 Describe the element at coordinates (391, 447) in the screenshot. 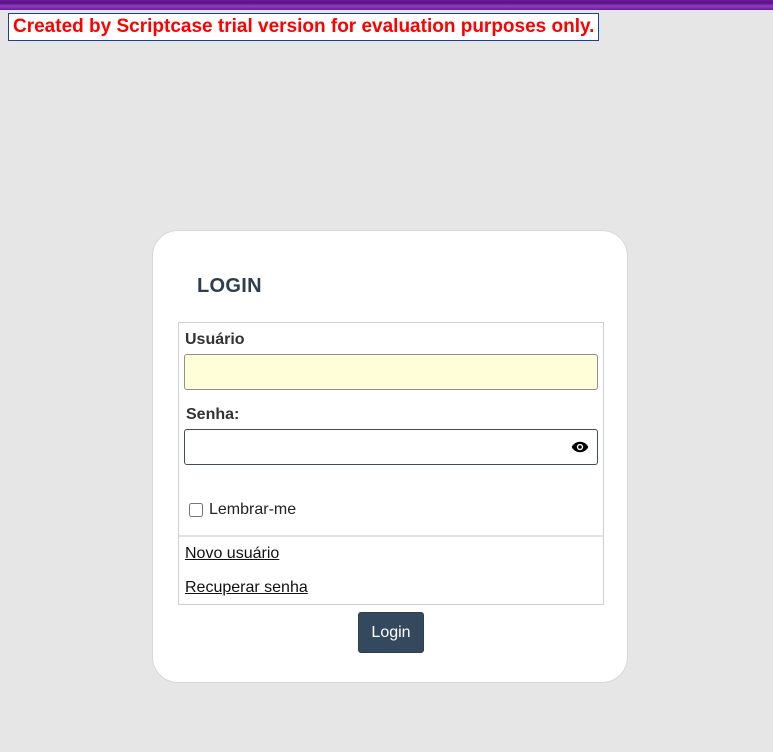

I see `password-input` at that location.